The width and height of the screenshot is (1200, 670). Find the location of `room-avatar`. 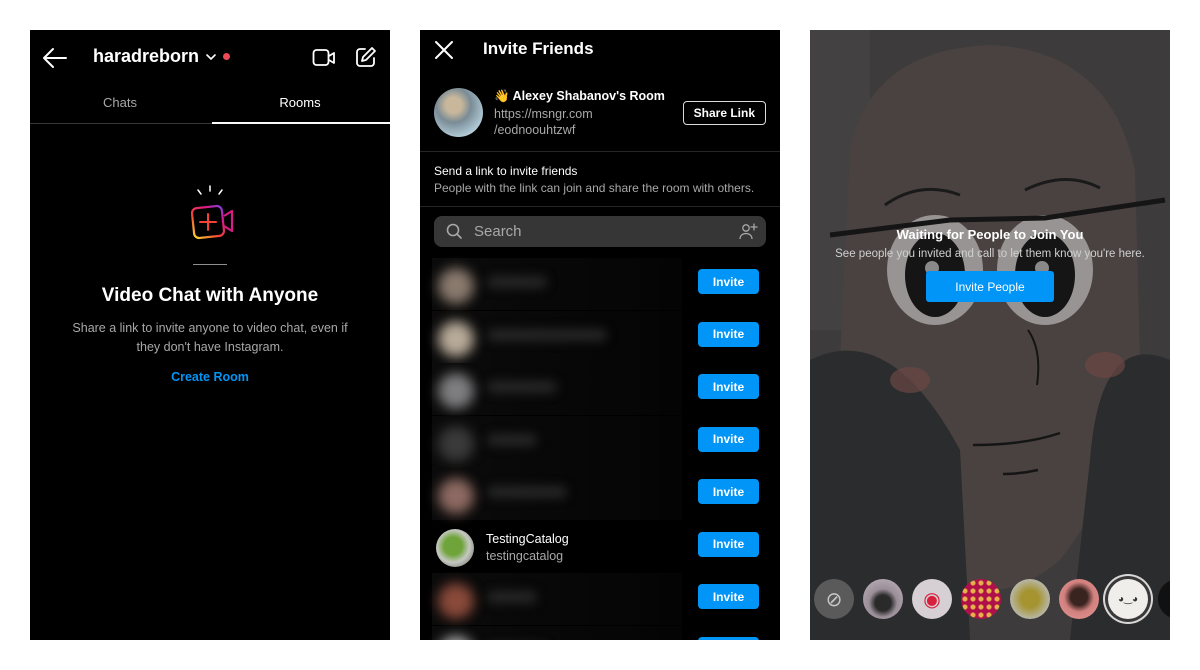

room-avatar is located at coordinates (458, 112).